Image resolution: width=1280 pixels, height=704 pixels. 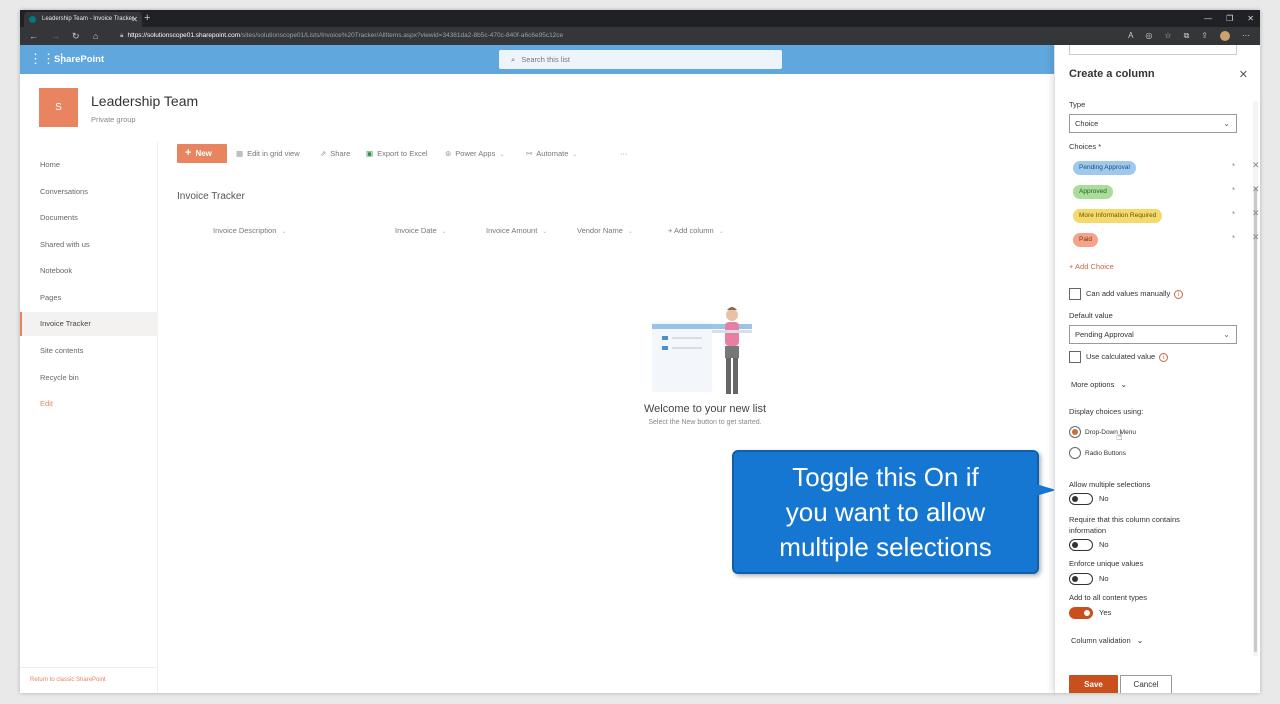 I want to click on choice-chip: More Information Required, so click(x=1118, y=216).